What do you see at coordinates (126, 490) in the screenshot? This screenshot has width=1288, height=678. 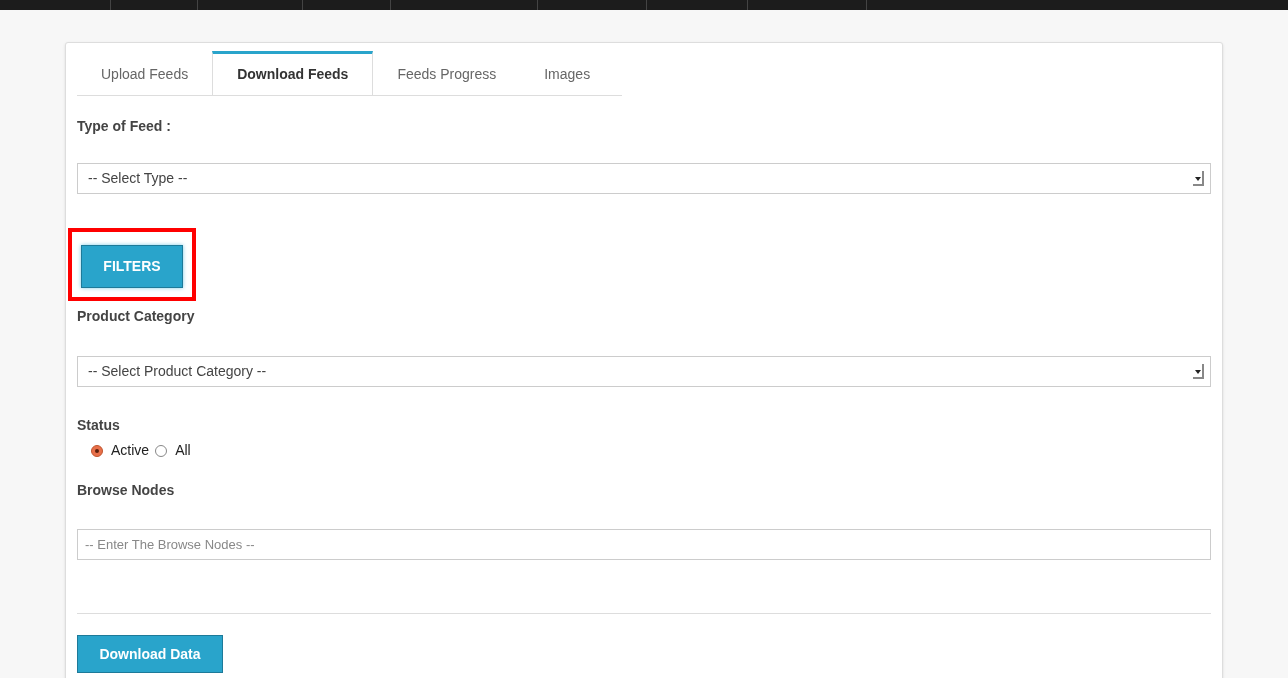 I see `field-label: Browse Nodes` at bounding box center [126, 490].